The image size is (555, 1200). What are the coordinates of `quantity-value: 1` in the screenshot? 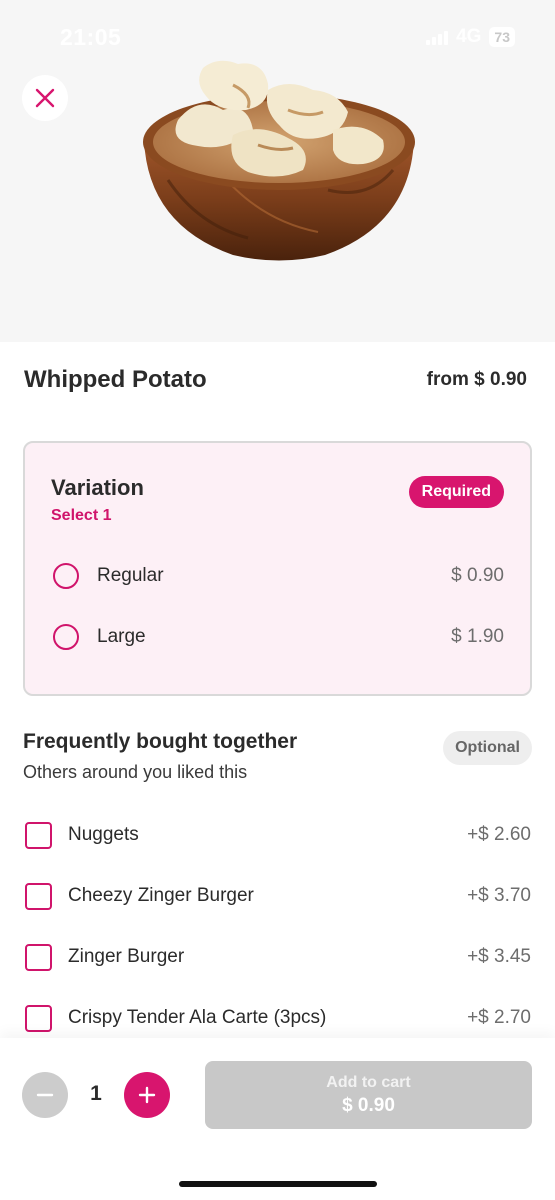 It's located at (96, 1093).